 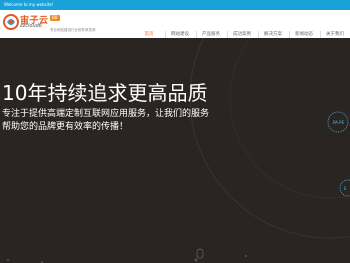 What do you see at coordinates (63, 25) in the screenshot?
I see `site-logo: 宙子云 zzcloud6 BB 专业网站建设行业软件研发商` at bounding box center [63, 25].